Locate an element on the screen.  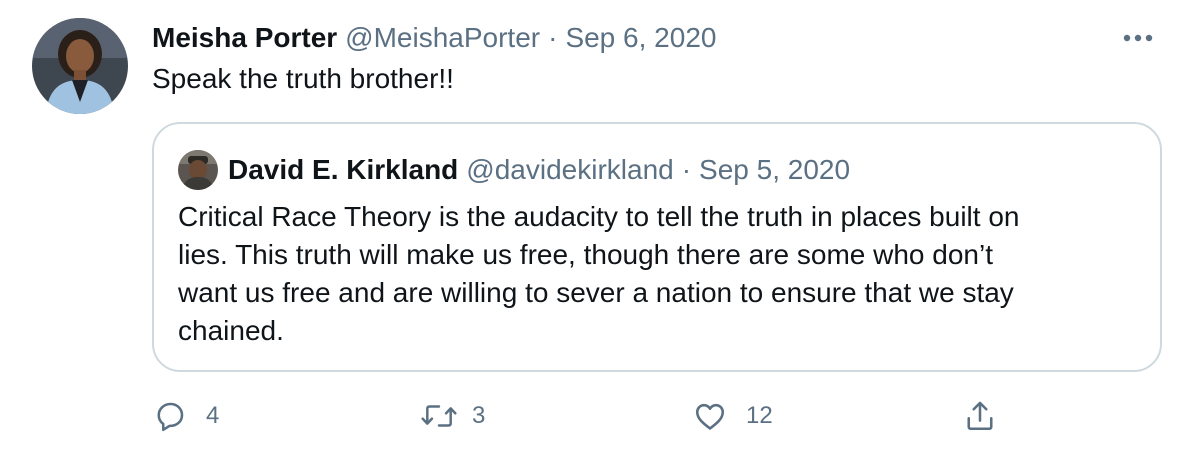
reply-count: 4 is located at coordinates (213, 415).